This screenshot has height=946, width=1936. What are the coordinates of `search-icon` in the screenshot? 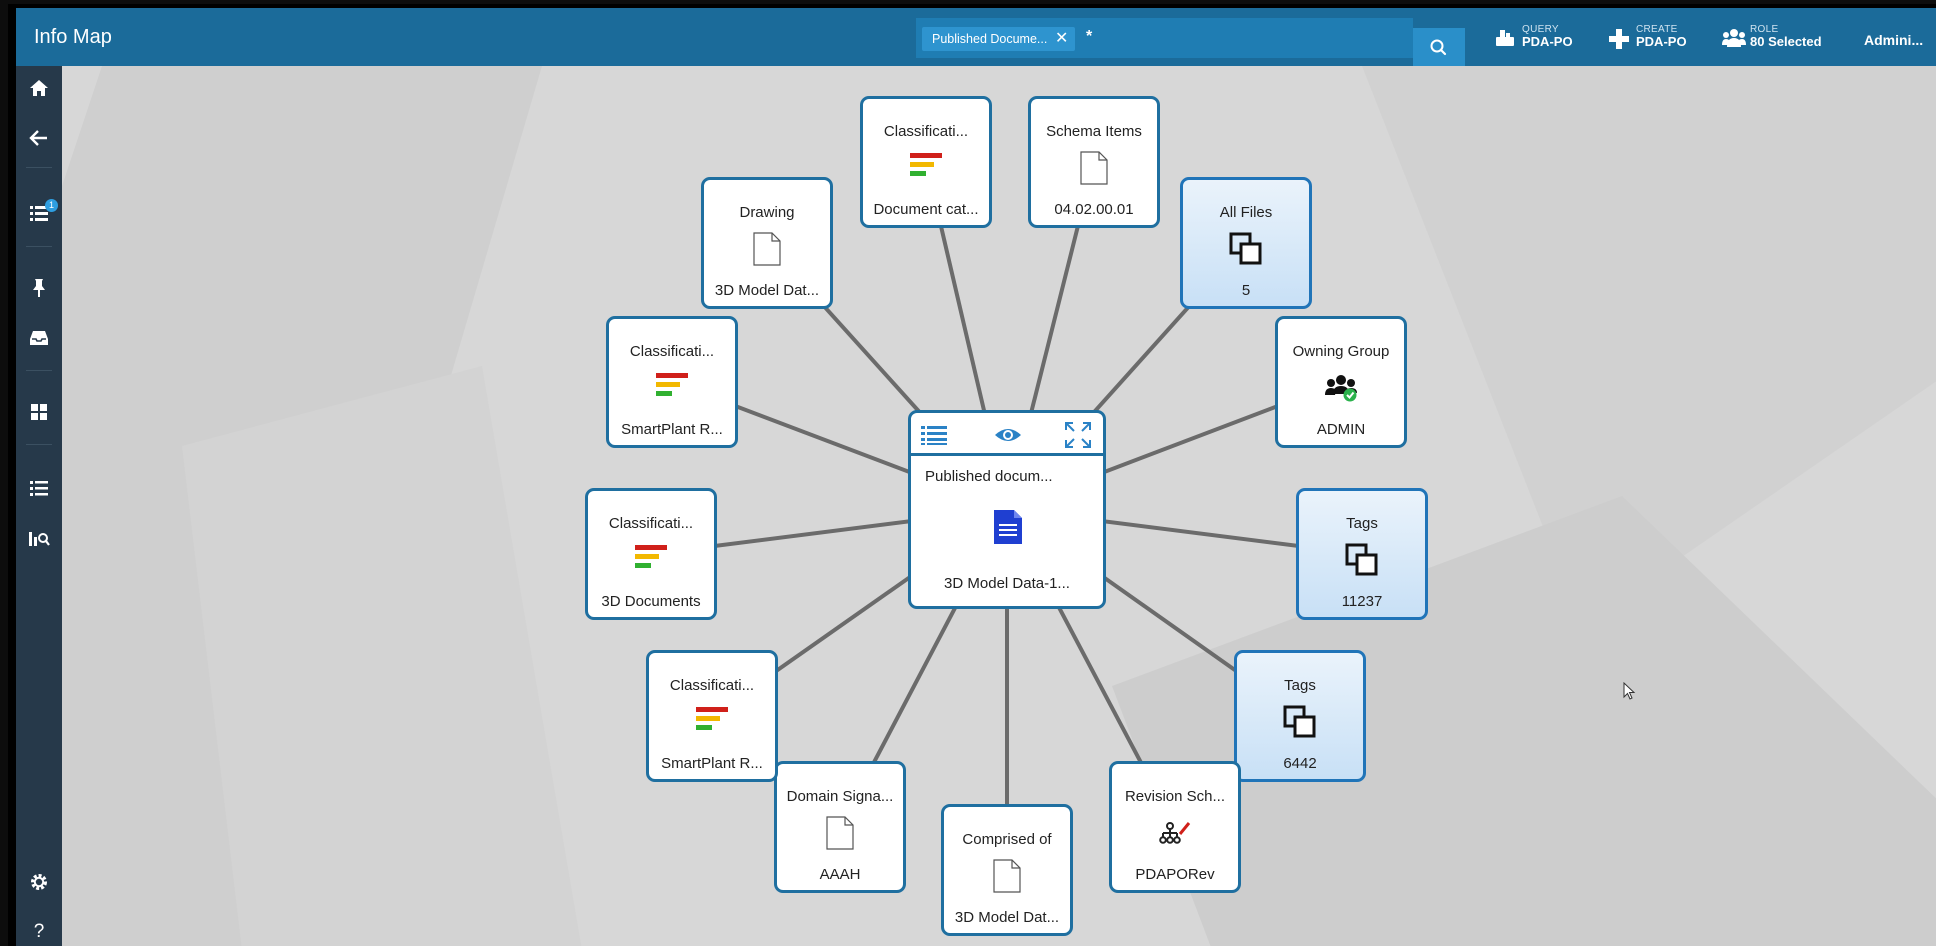 It's located at (1438, 47).